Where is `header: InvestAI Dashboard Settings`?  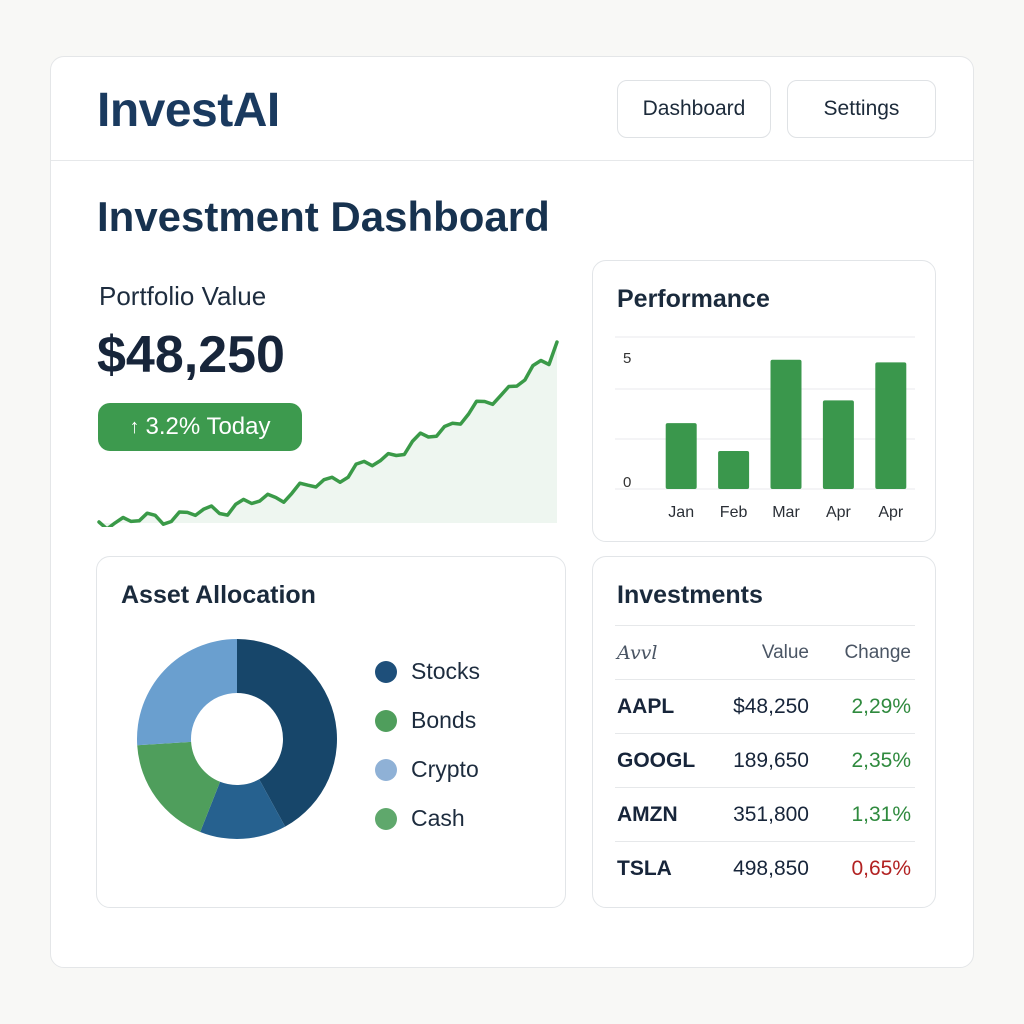
header: InvestAI Dashboard Settings is located at coordinates (512, 109).